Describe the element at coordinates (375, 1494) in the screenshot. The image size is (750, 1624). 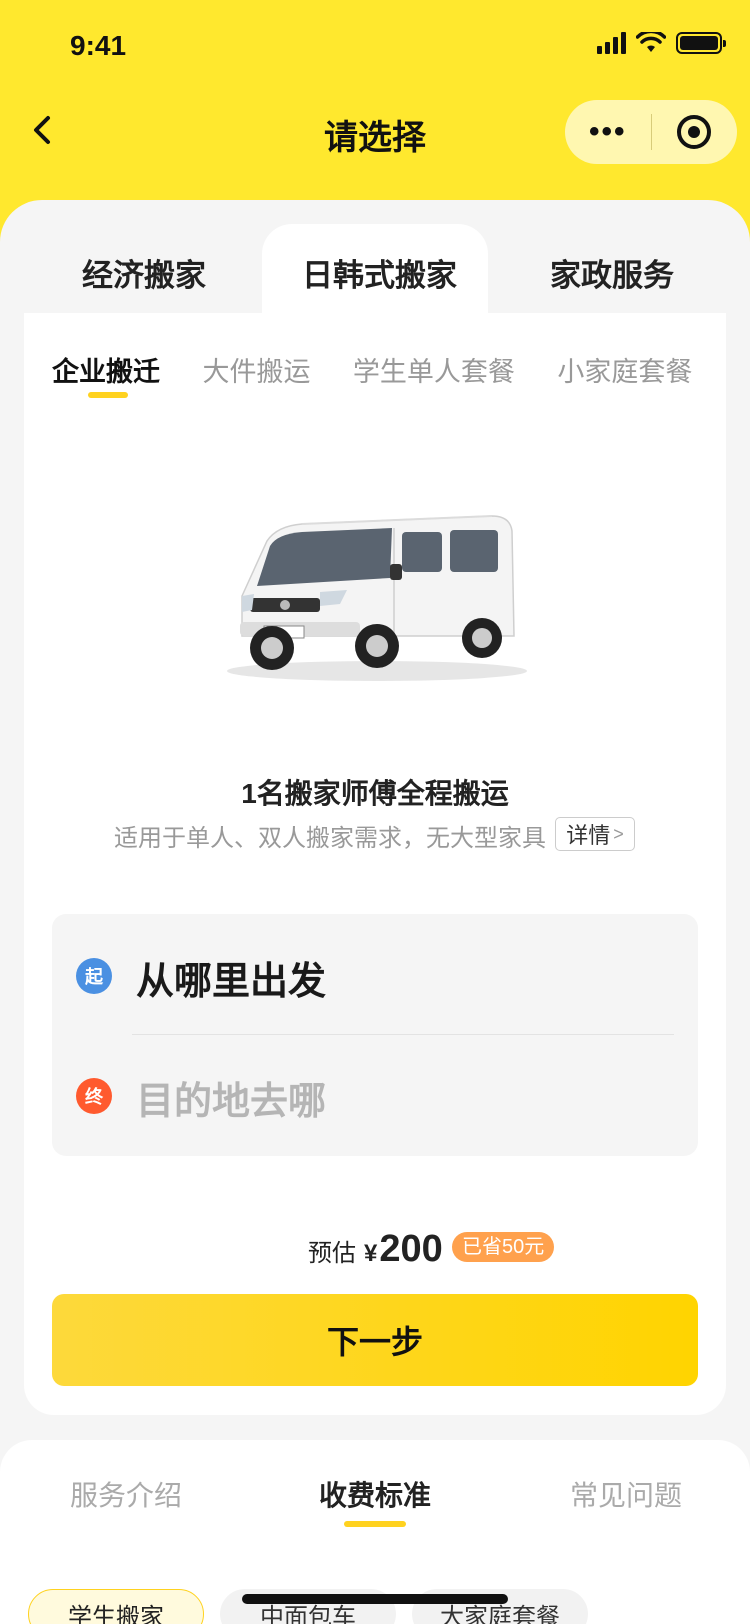
I see `tab-pricing-standard: 收费标准` at that location.